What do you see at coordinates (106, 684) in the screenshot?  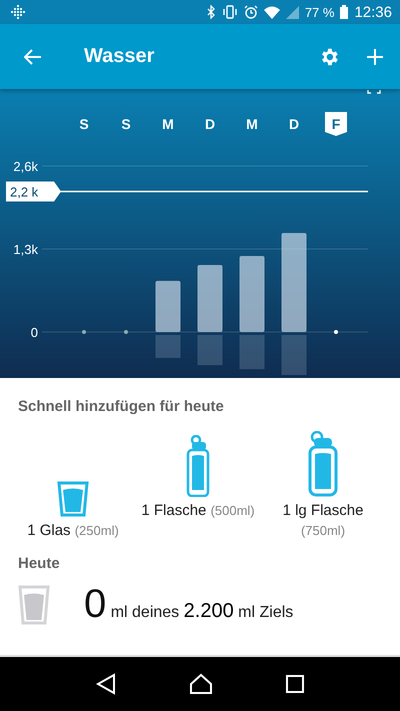 I see `back-nav-icon` at bounding box center [106, 684].